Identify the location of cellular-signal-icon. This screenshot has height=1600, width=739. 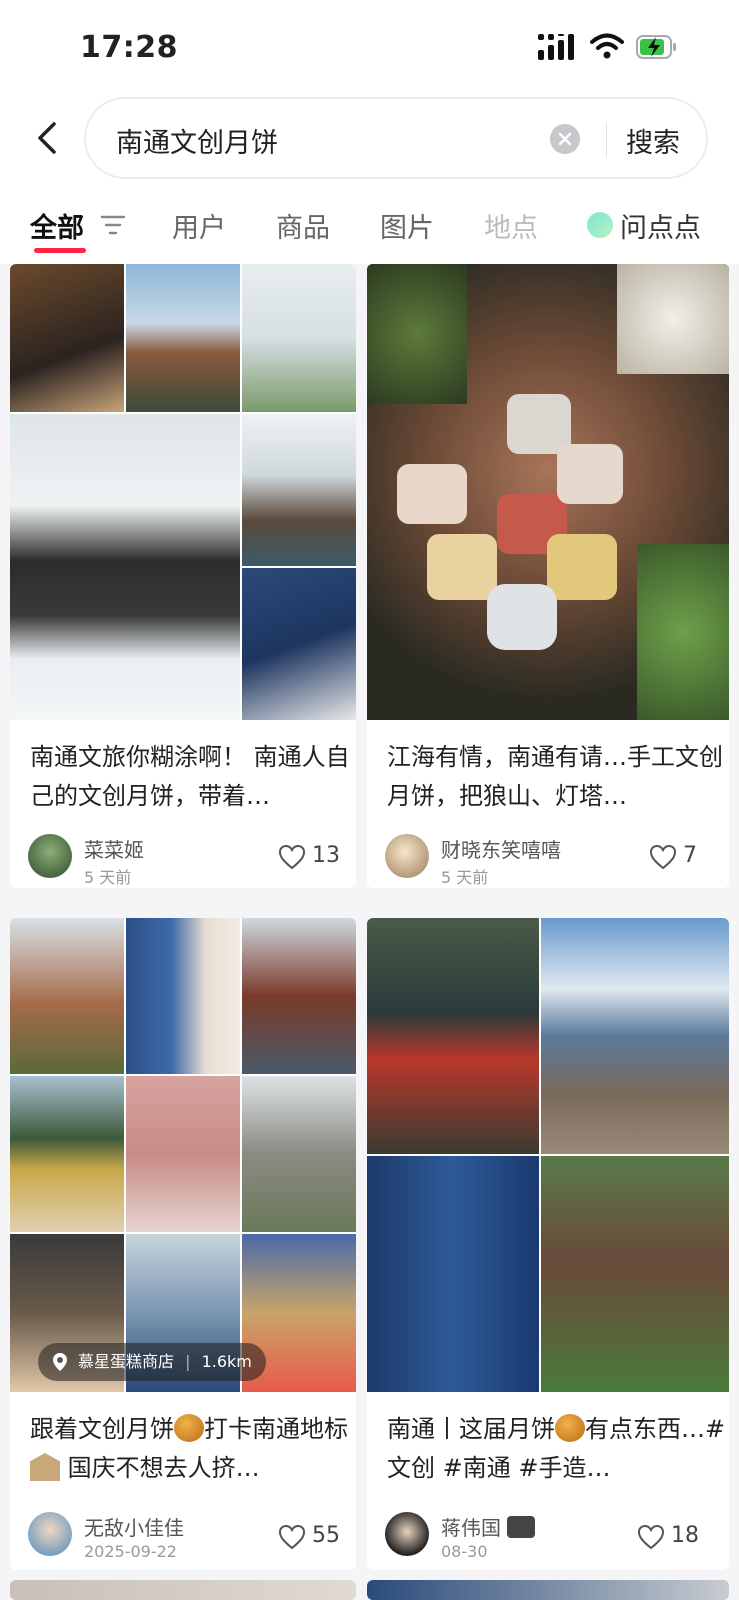
(556, 47).